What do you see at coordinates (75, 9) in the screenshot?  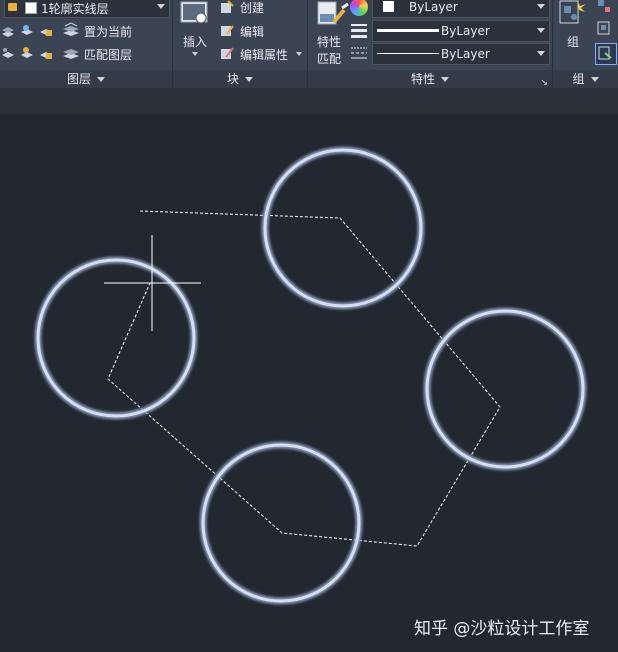 I see `current-layer-name: 1轮廓实线层` at bounding box center [75, 9].